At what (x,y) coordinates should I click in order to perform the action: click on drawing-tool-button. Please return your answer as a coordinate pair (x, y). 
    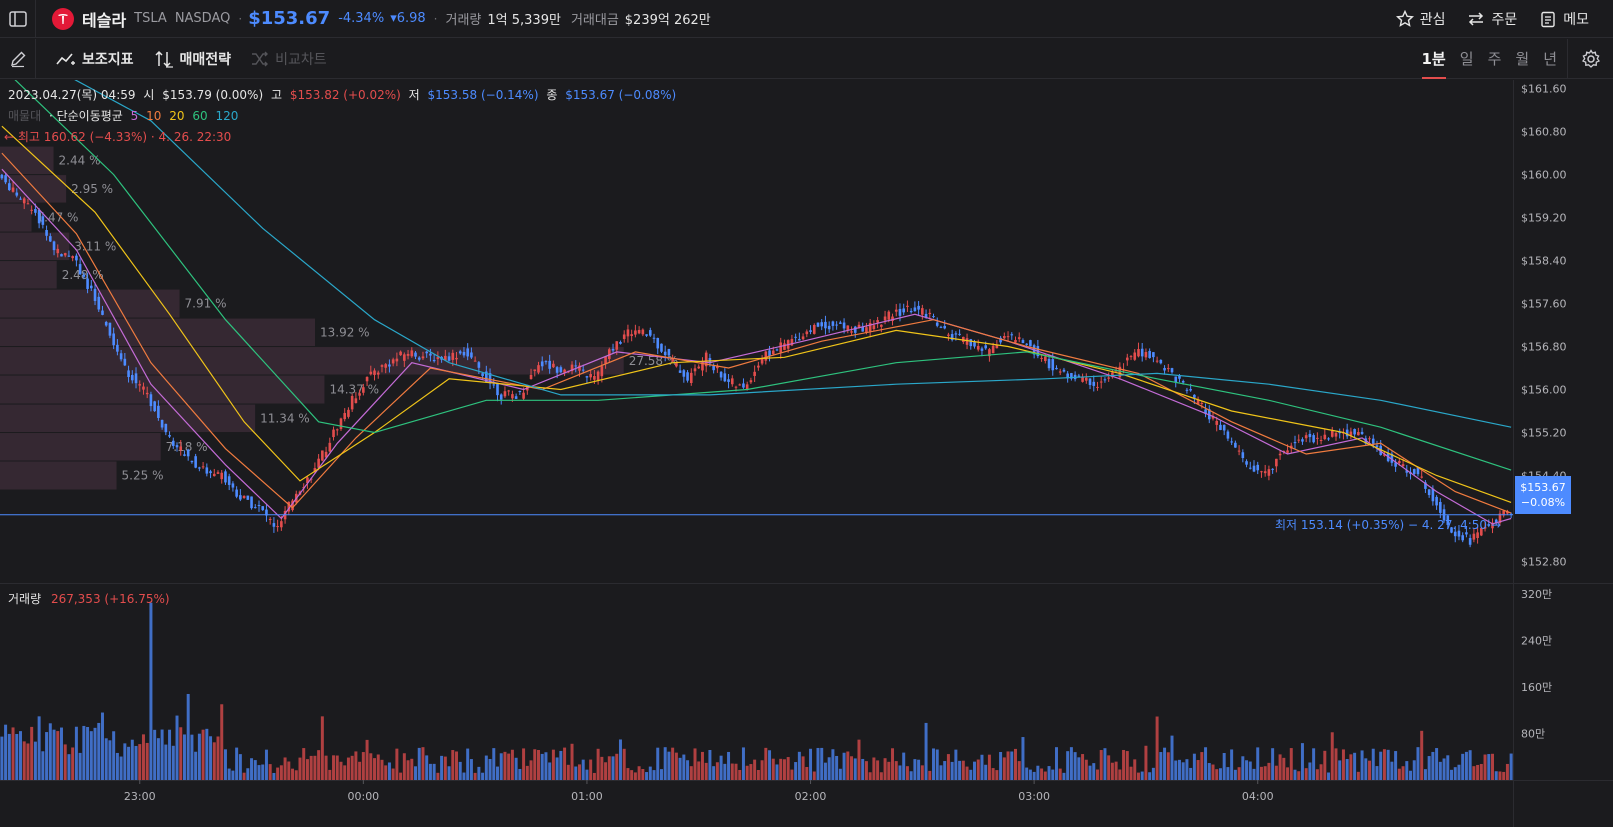
    Looking at the image, I should click on (18, 58).